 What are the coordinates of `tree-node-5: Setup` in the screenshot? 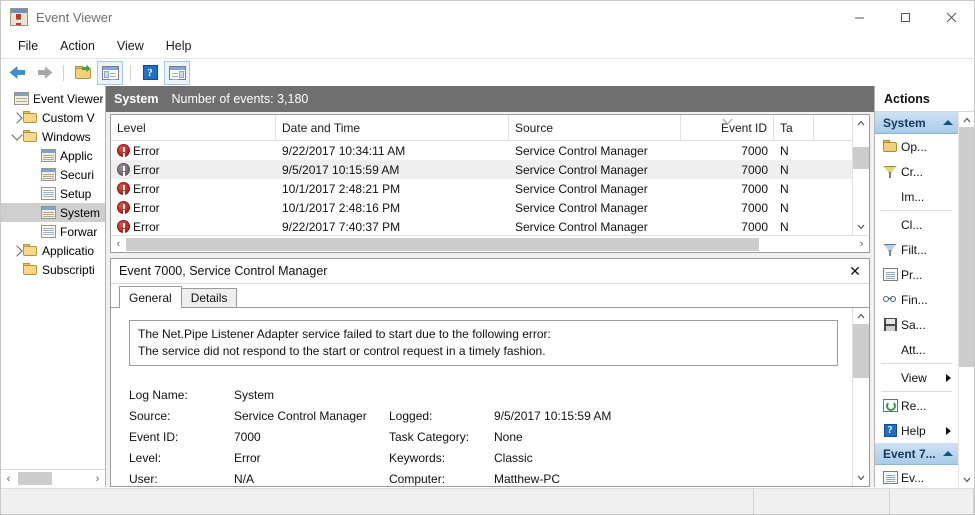 It's located at (53, 193).